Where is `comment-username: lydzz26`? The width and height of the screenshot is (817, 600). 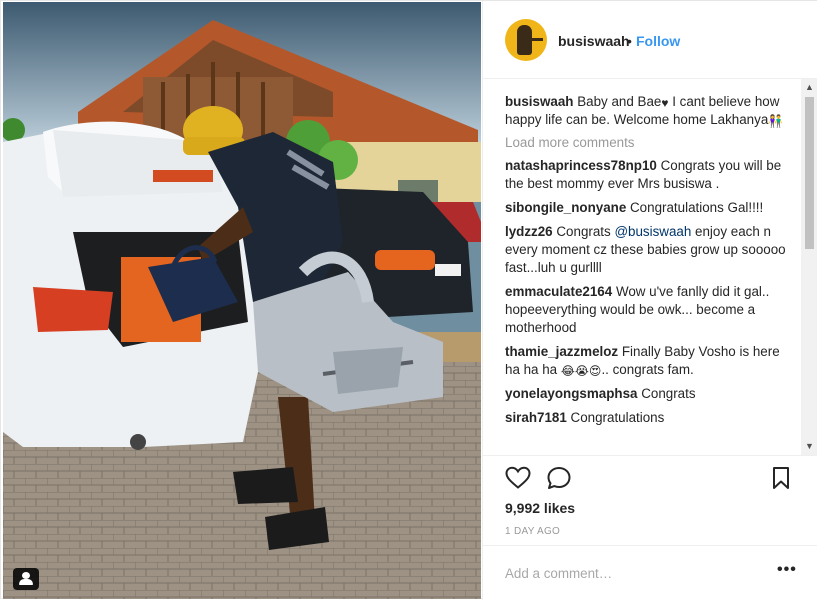 comment-username: lydzz26 is located at coordinates (529, 231).